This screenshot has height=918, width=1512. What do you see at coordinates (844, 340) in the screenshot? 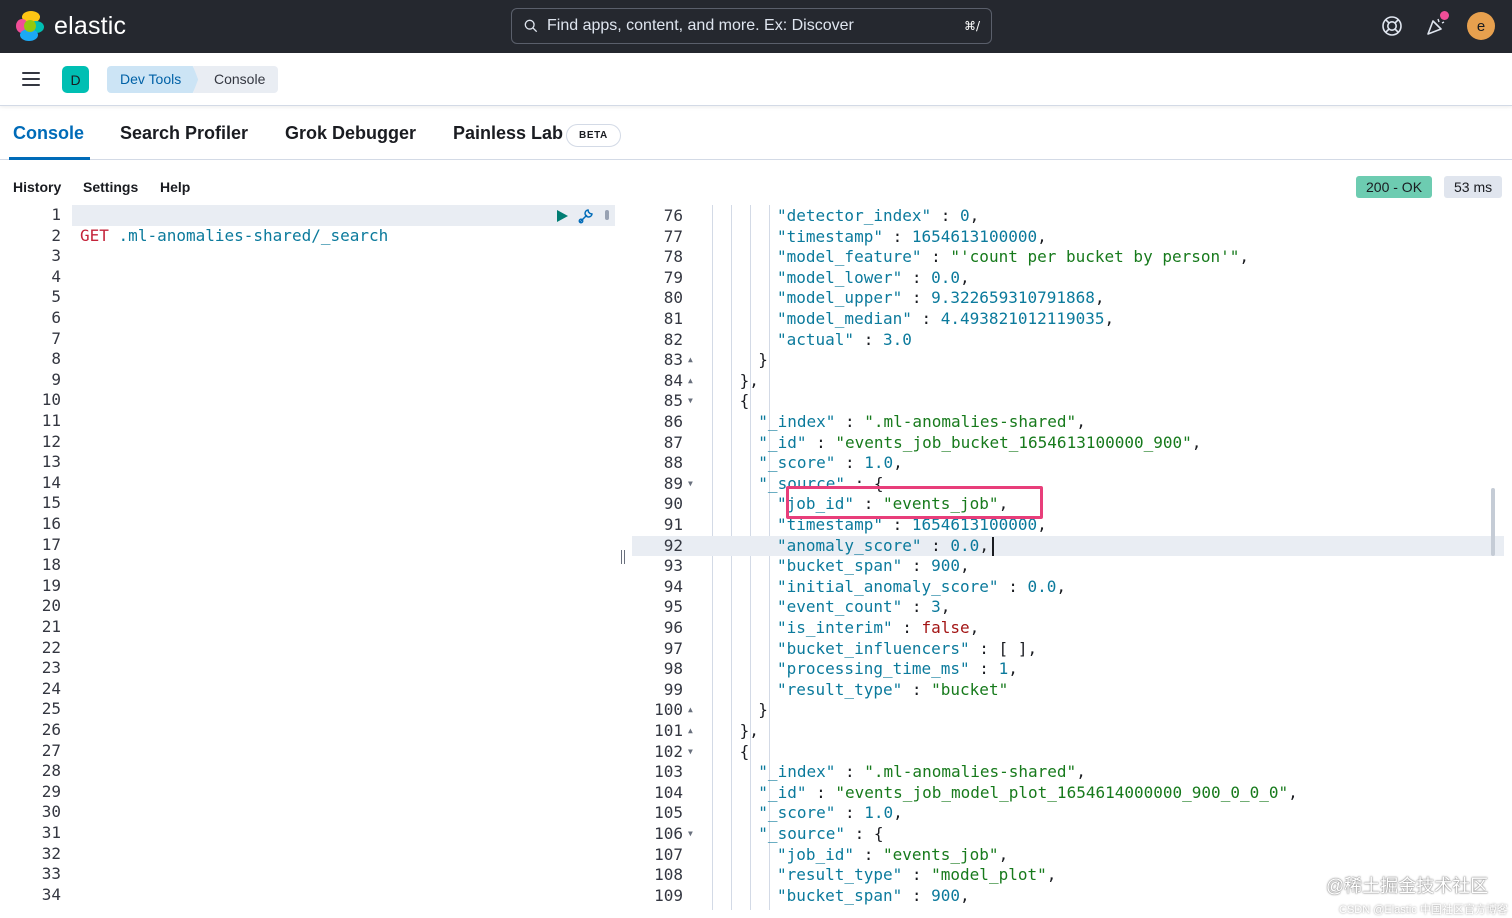
I see `response-code-line: "actual" : 3.0` at bounding box center [844, 340].